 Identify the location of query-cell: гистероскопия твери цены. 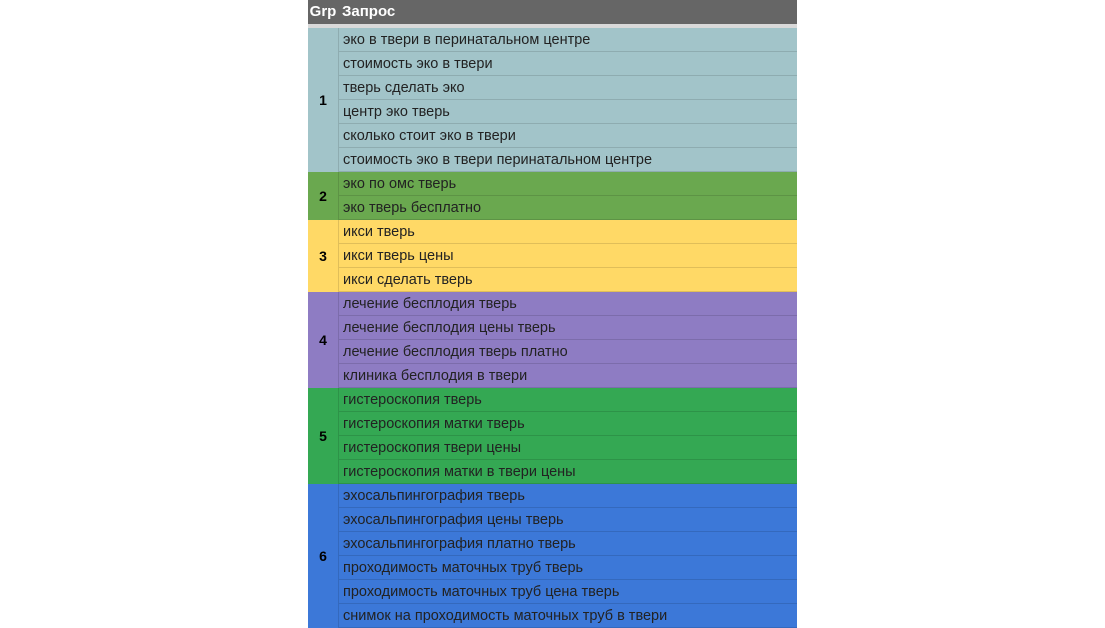
(568, 448).